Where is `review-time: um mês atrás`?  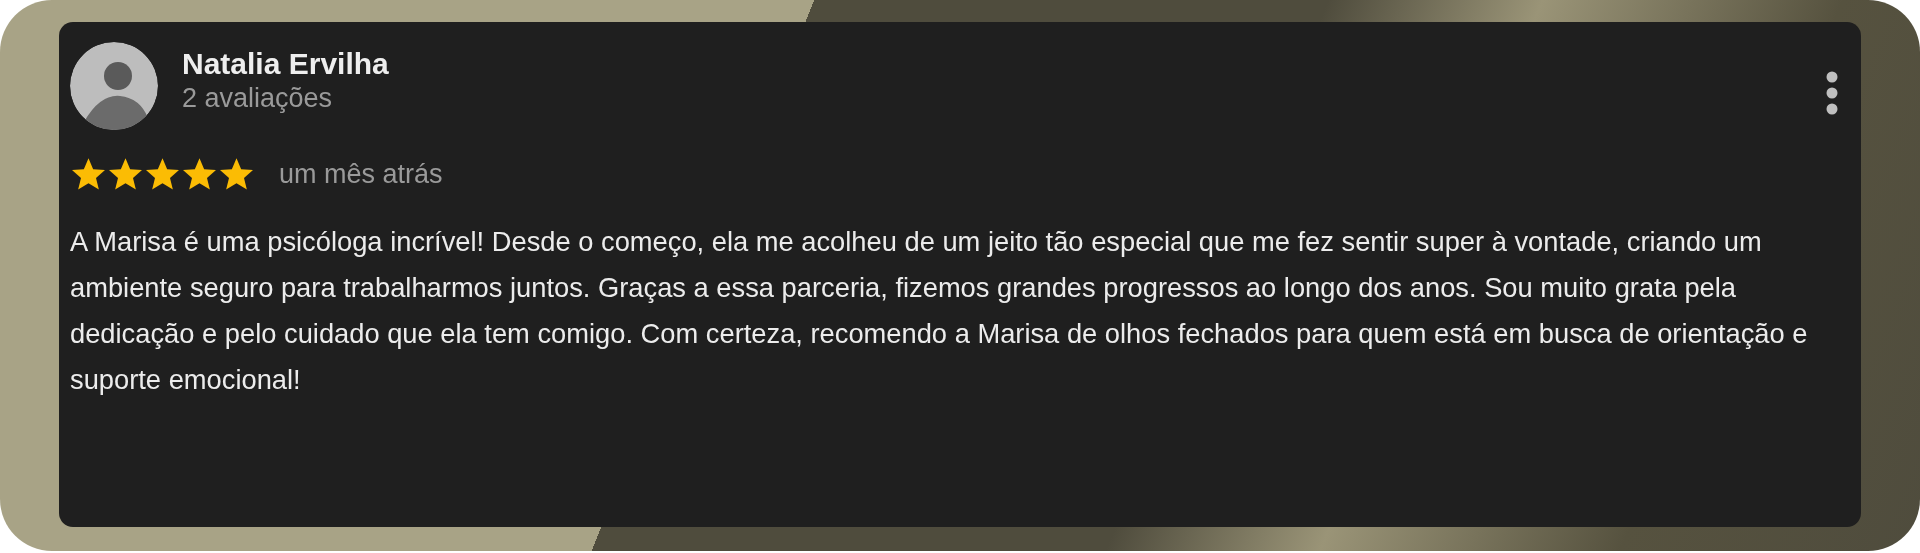 review-time: um mês atrás is located at coordinates (361, 174).